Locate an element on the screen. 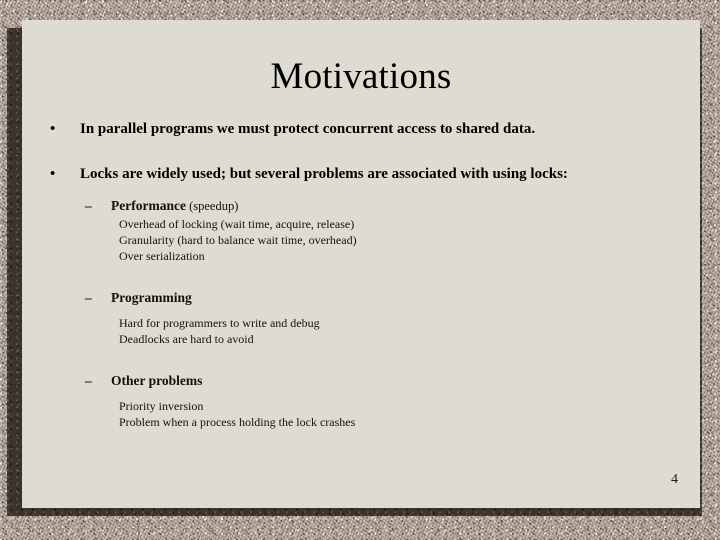 The height and width of the screenshot is (540, 720). section-heading-row: – Programming is located at coordinates (361, 298).